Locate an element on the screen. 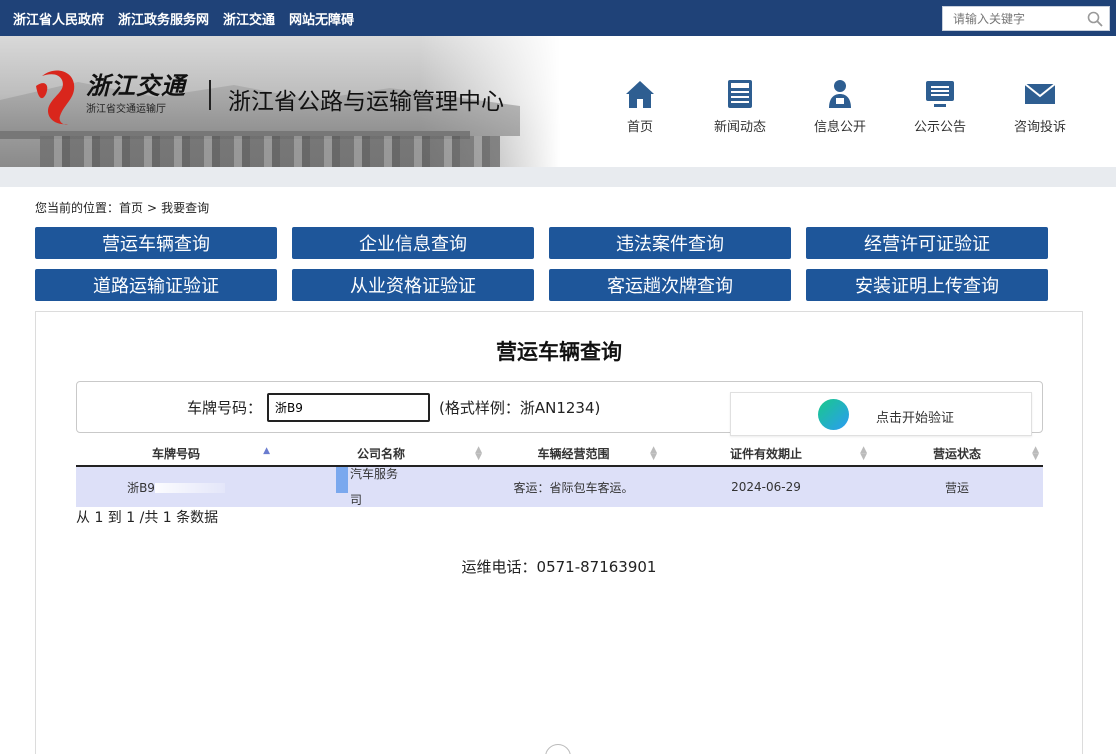  cell-status: 营运 is located at coordinates (957, 486).